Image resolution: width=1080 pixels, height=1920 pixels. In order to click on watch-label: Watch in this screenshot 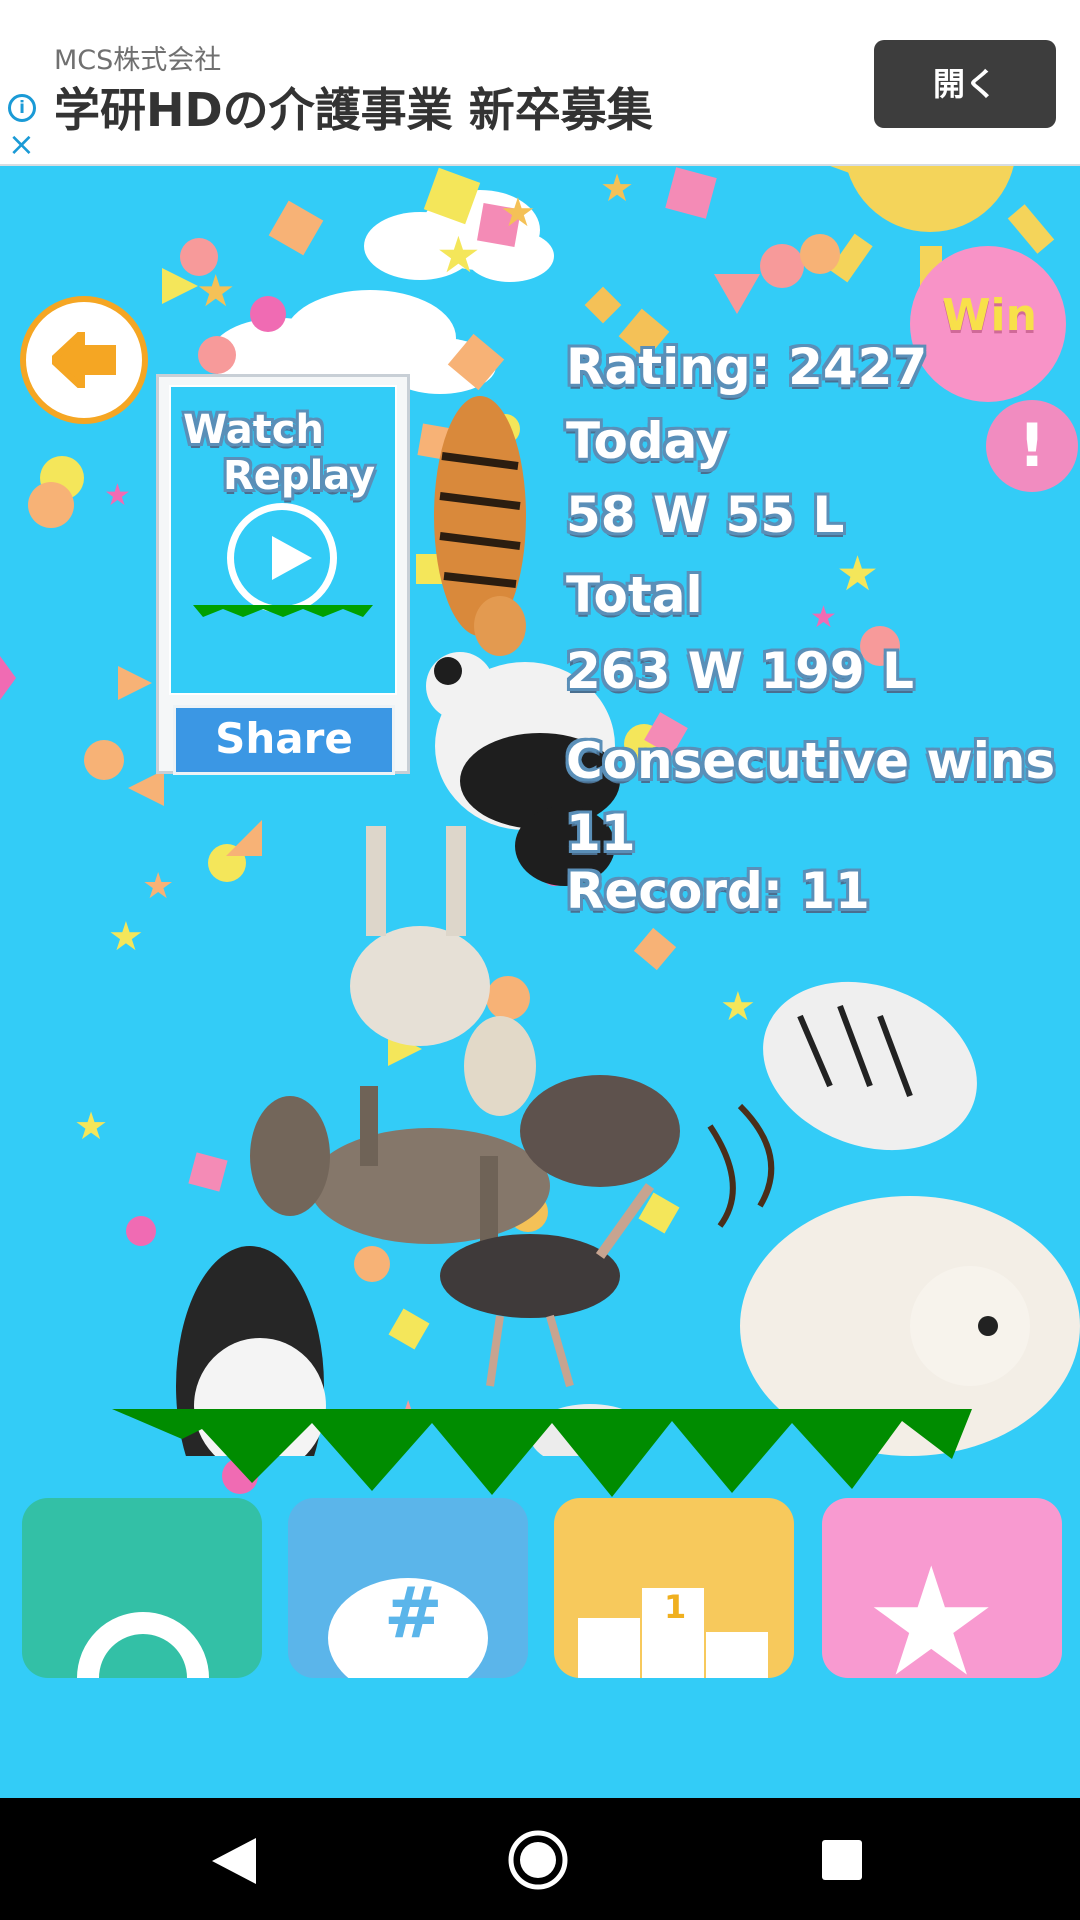, I will do `click(253, 430)`.